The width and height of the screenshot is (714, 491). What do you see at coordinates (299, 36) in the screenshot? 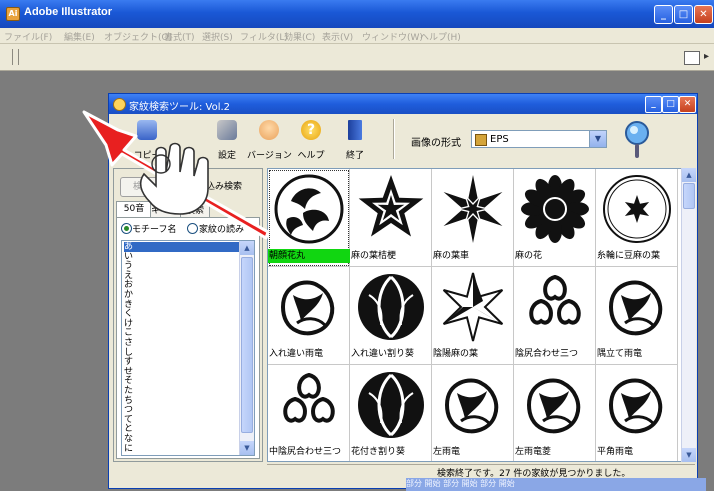
I see `menu-effect: 効果(C)` at bounding box center [299, 36].